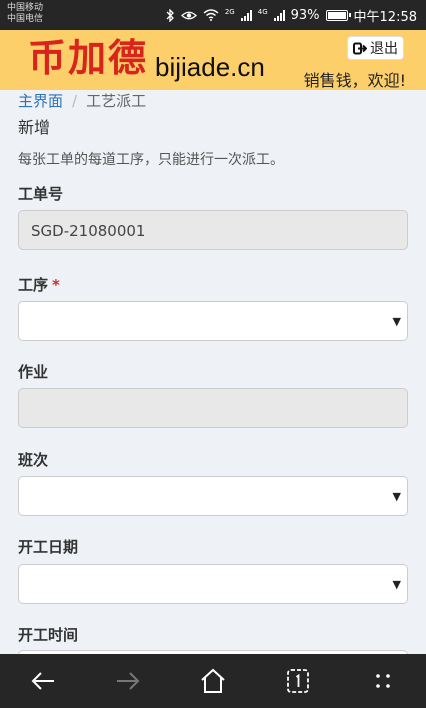 The height and width of the screenshot is (708, 426). Describe the element at coordinates (82, 101) in the screenshot. I see `breadcrumb: 主界面 / 工艺派工` at that location.